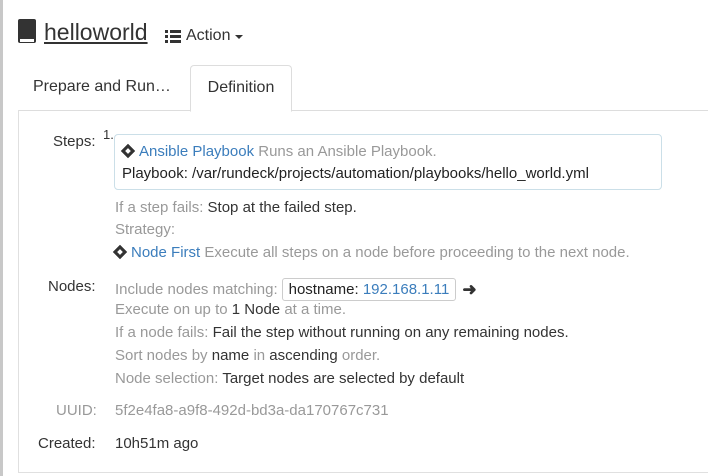  I want to click on exec-prefix: Execute on up to, so click(171, 309).